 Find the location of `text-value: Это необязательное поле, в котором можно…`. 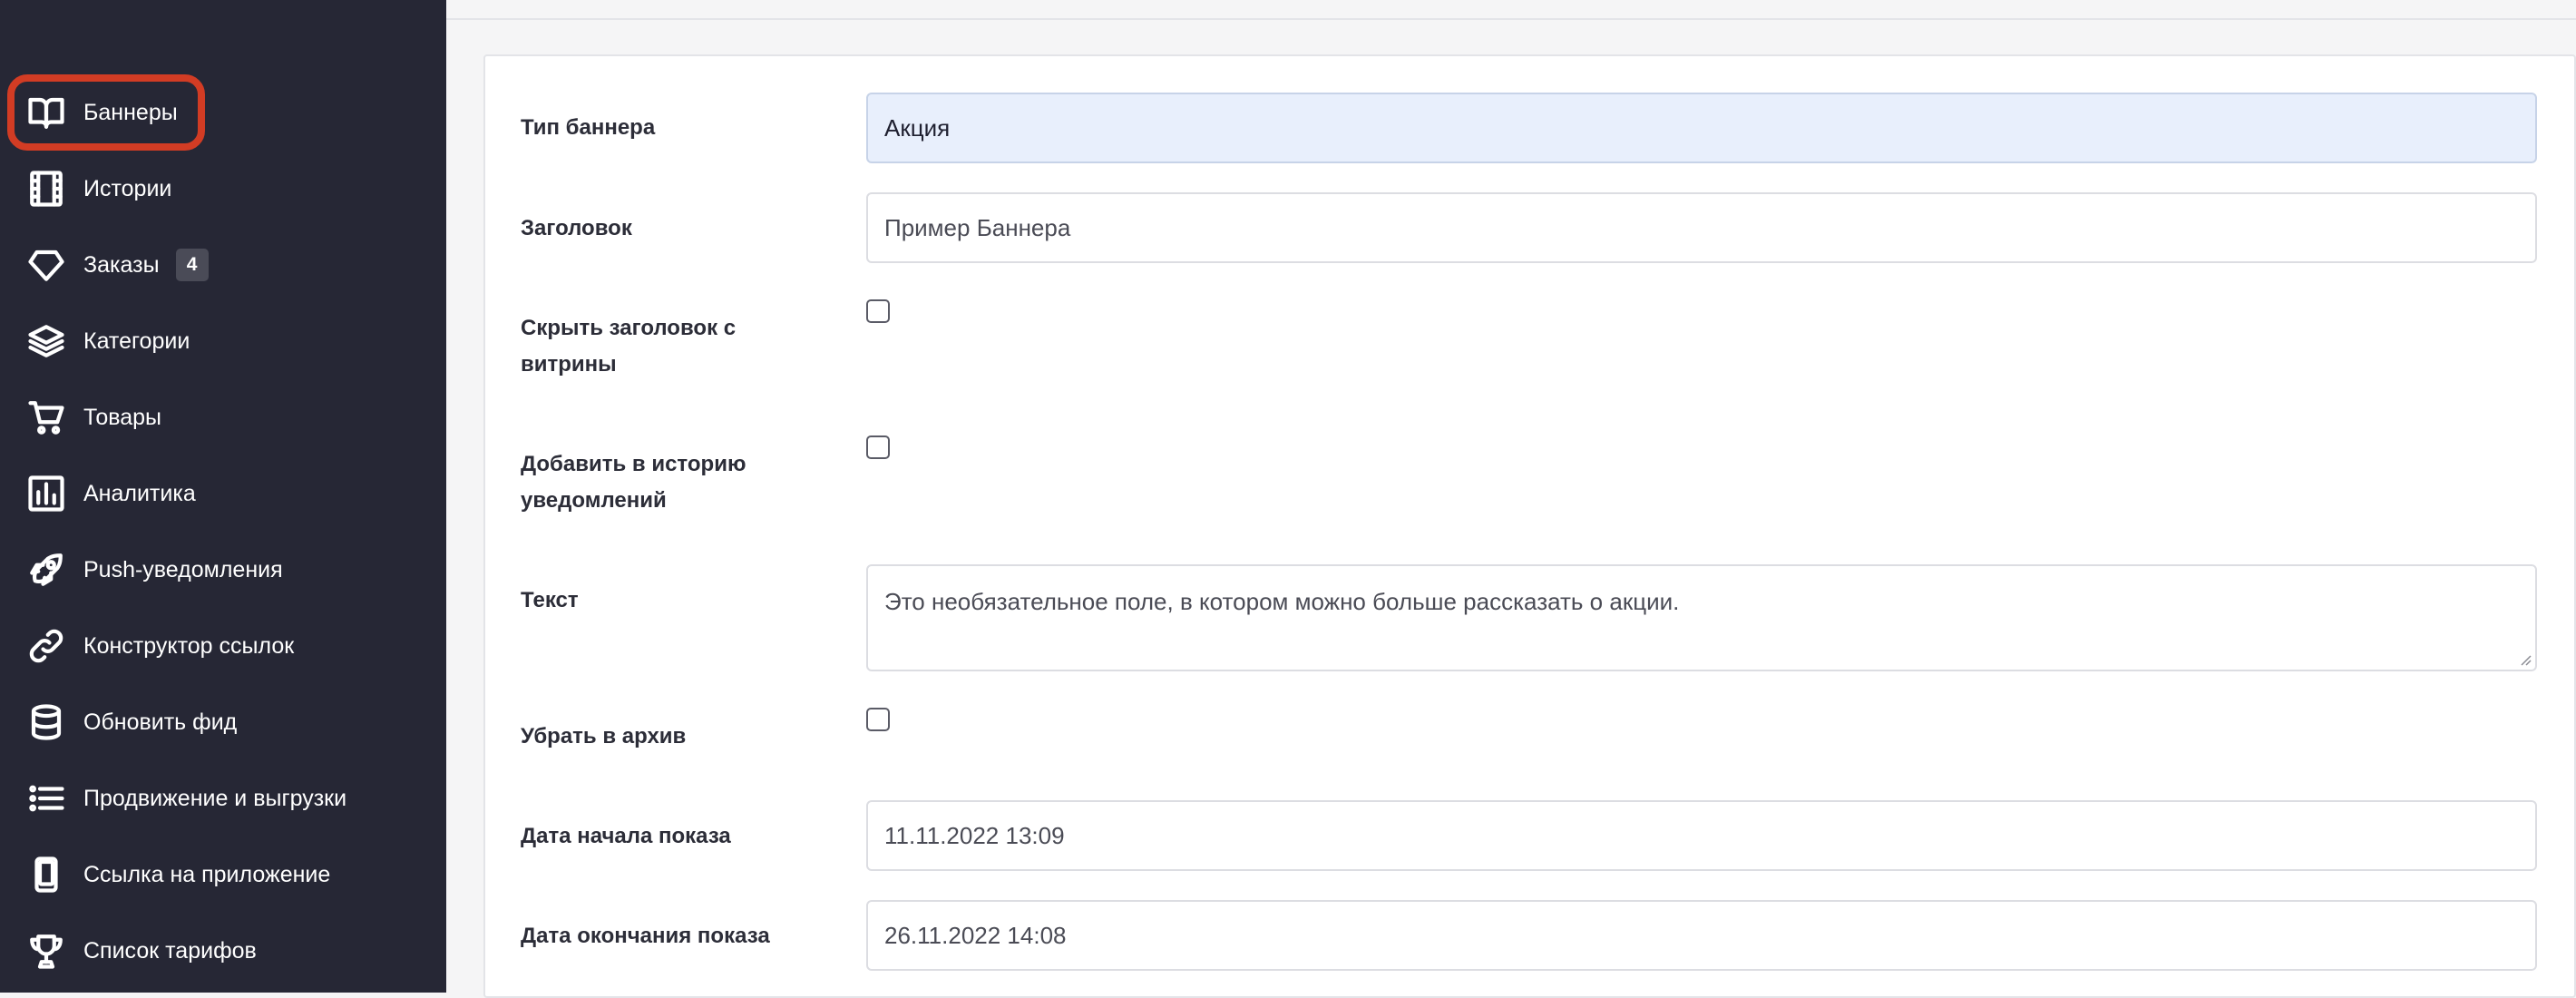

text-value: Это необязательное поле, в котором можно… is located at coordinates (1282, 601).